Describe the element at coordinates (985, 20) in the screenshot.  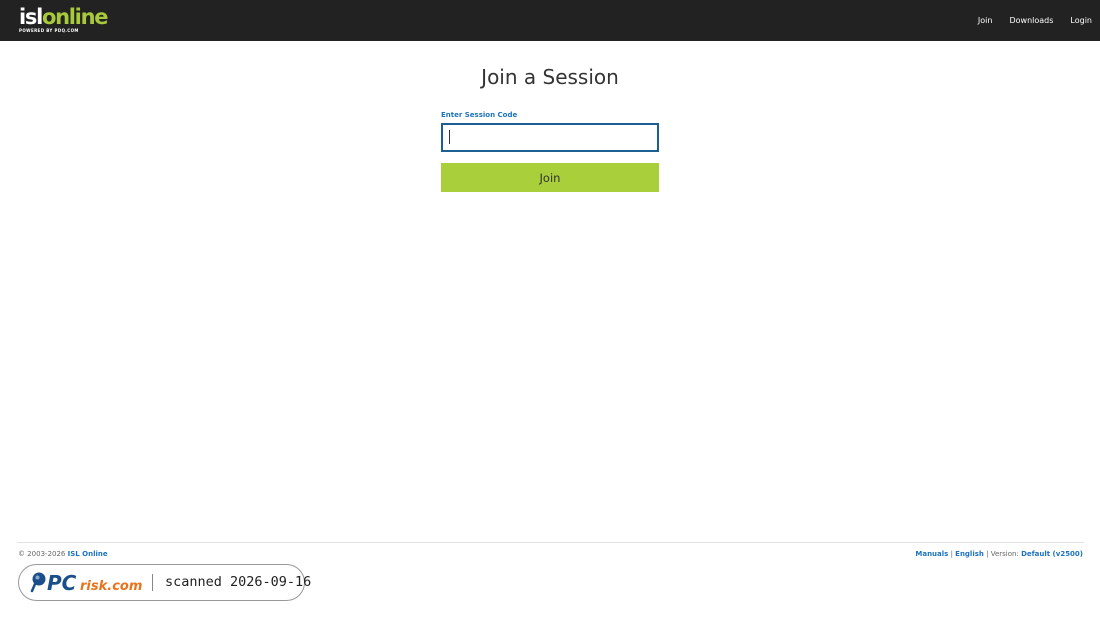
I see `nav-join-link: Join` at that location.